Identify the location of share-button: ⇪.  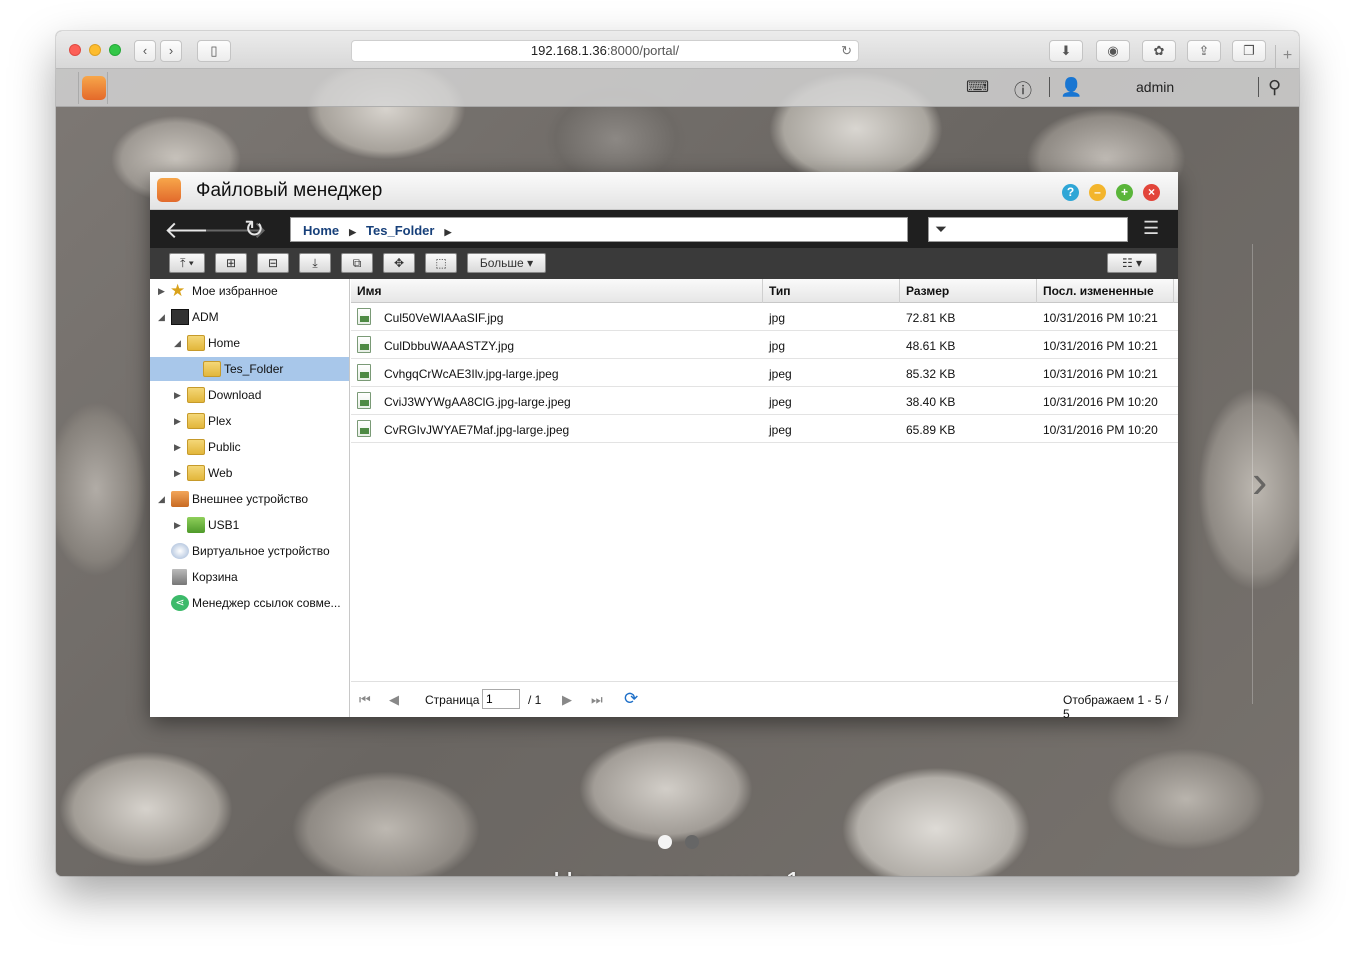
(1204, 51).